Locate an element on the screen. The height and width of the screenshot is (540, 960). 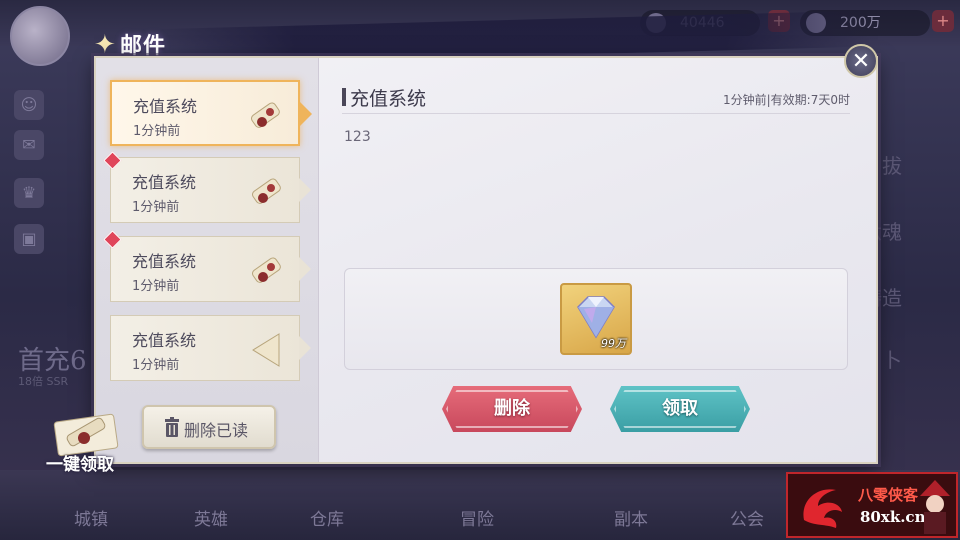
mail-body: 123 is located at coordinates (357, 137).